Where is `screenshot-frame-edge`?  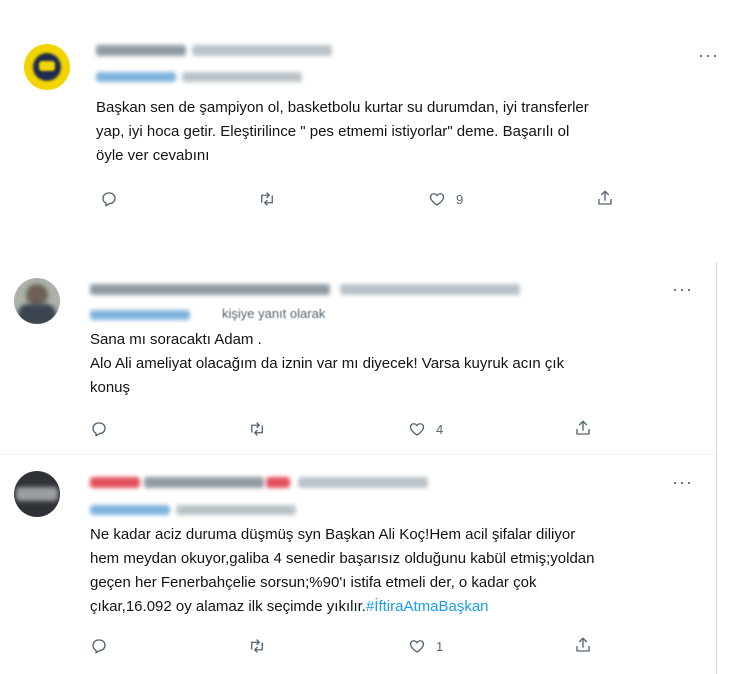 screenshot-frame-edge is located at coordinates (716, 468).